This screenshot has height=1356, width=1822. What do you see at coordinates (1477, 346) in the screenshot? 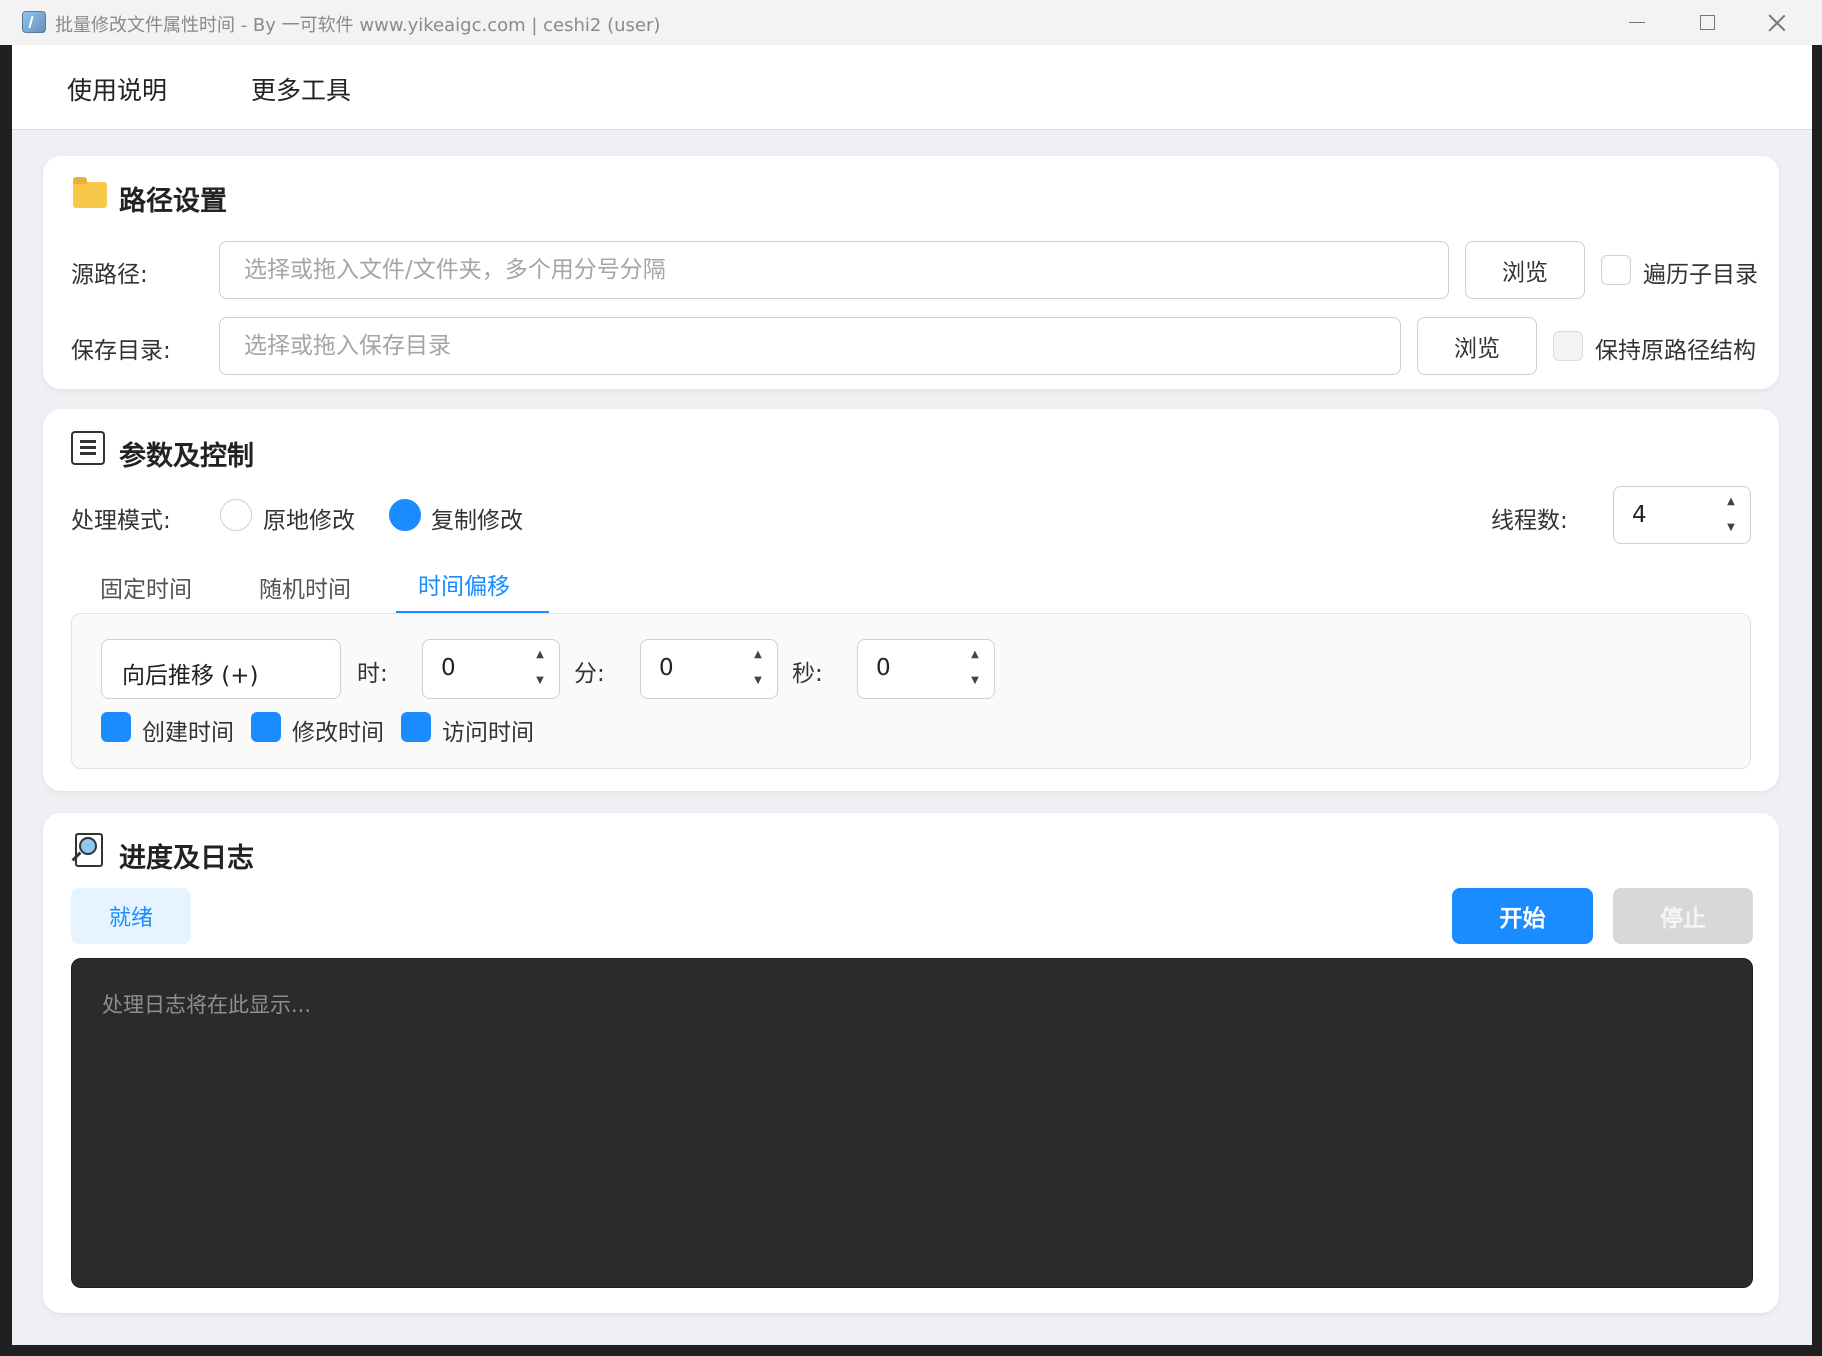
I see `save-browse-button: 浏览` at bounding box center [1477, 346].